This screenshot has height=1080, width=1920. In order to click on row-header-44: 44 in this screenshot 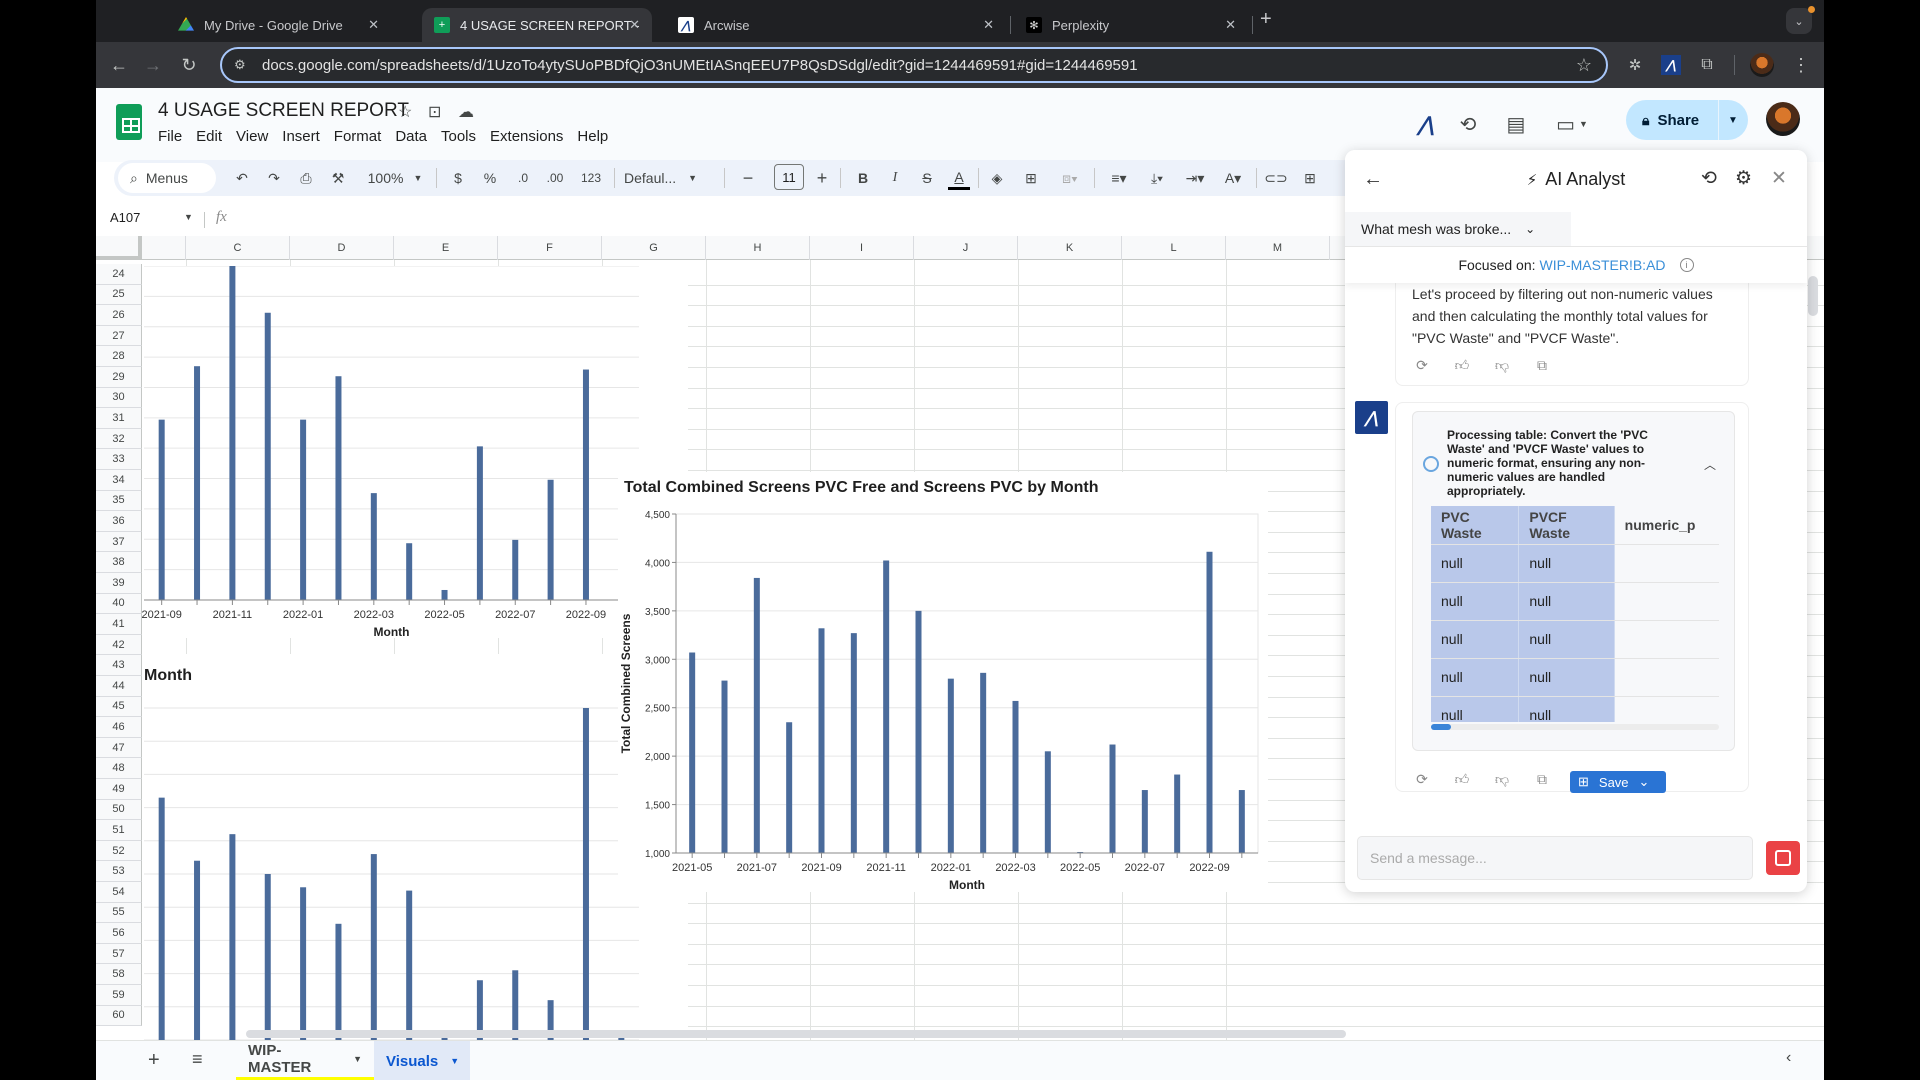, I will do `click(119, 686)`.